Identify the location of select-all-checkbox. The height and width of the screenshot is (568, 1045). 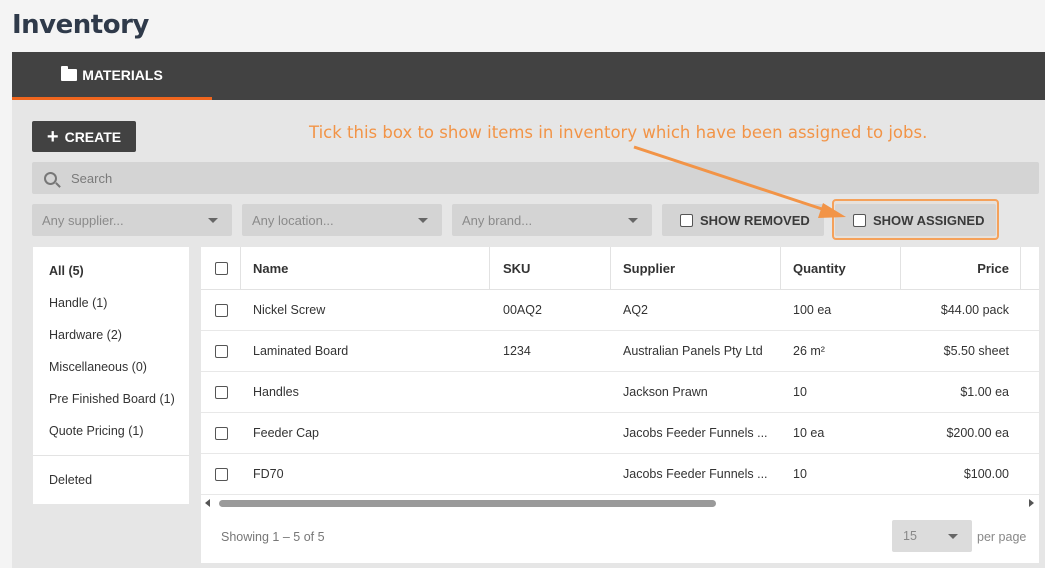
(225, 268).